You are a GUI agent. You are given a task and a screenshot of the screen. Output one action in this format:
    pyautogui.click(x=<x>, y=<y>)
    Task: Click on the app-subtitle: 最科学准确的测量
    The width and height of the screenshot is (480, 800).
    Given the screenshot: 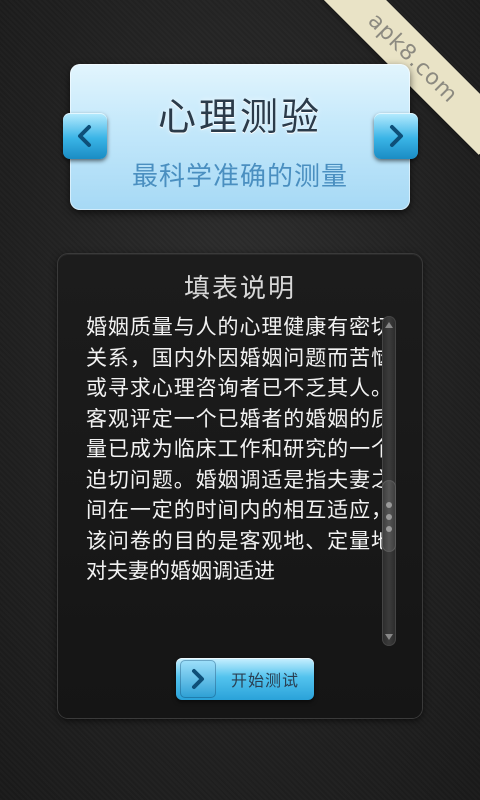 What is the action you would take?
    pyautogui.click(x=239, y=177)
    